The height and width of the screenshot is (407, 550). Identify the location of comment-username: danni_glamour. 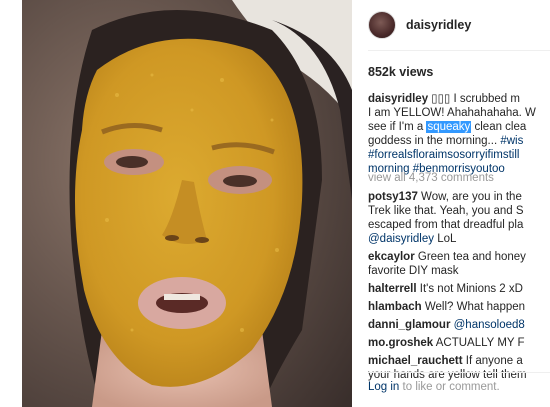
(409, 325).